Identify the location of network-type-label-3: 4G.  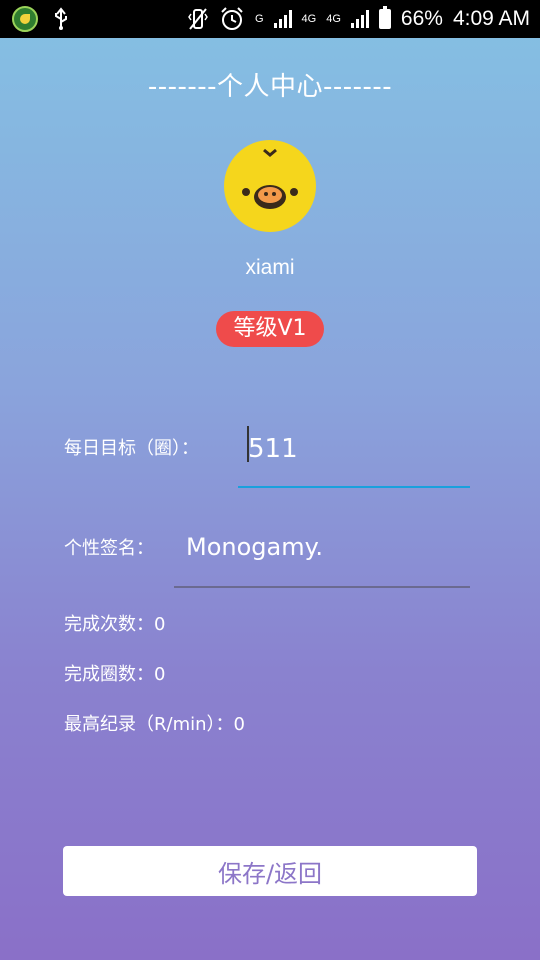
(333, 19).